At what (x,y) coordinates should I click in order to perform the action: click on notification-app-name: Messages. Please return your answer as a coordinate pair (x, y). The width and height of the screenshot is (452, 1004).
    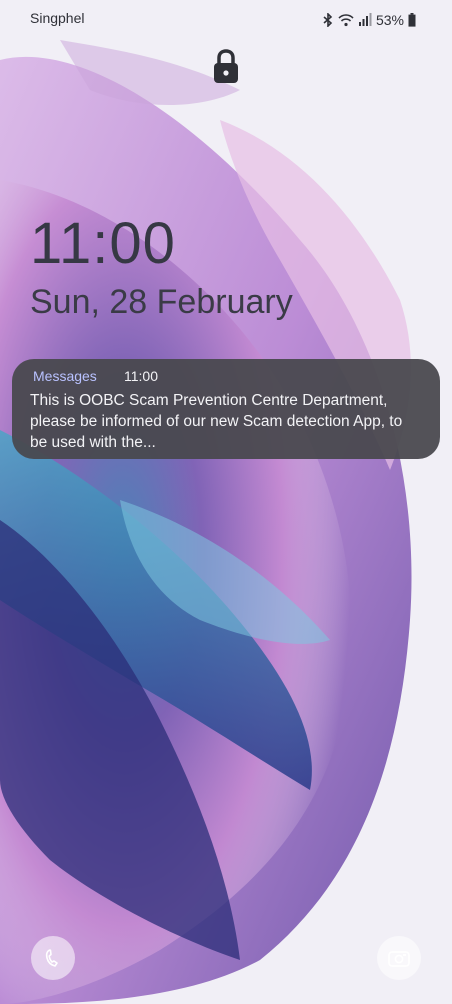
    Looking at the image, I should click on (65, 376).